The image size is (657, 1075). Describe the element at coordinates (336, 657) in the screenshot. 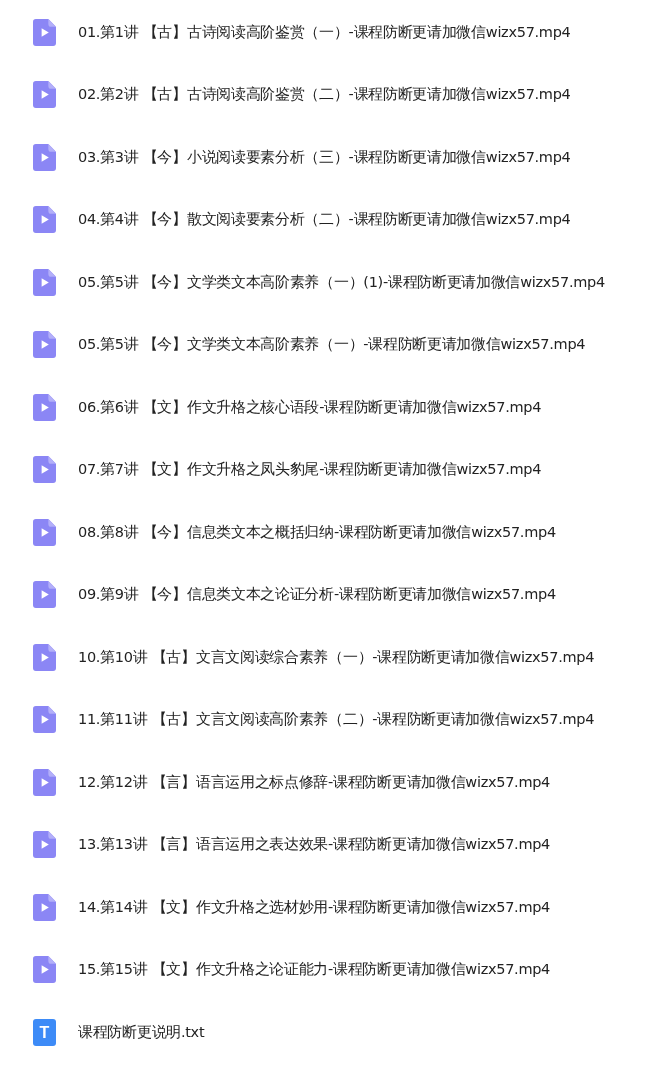

I see `file-name: 10.第10讲 【古】文言文阅读综合素养（一）-课程防断更请加微信wizx57.mp4` at that location.